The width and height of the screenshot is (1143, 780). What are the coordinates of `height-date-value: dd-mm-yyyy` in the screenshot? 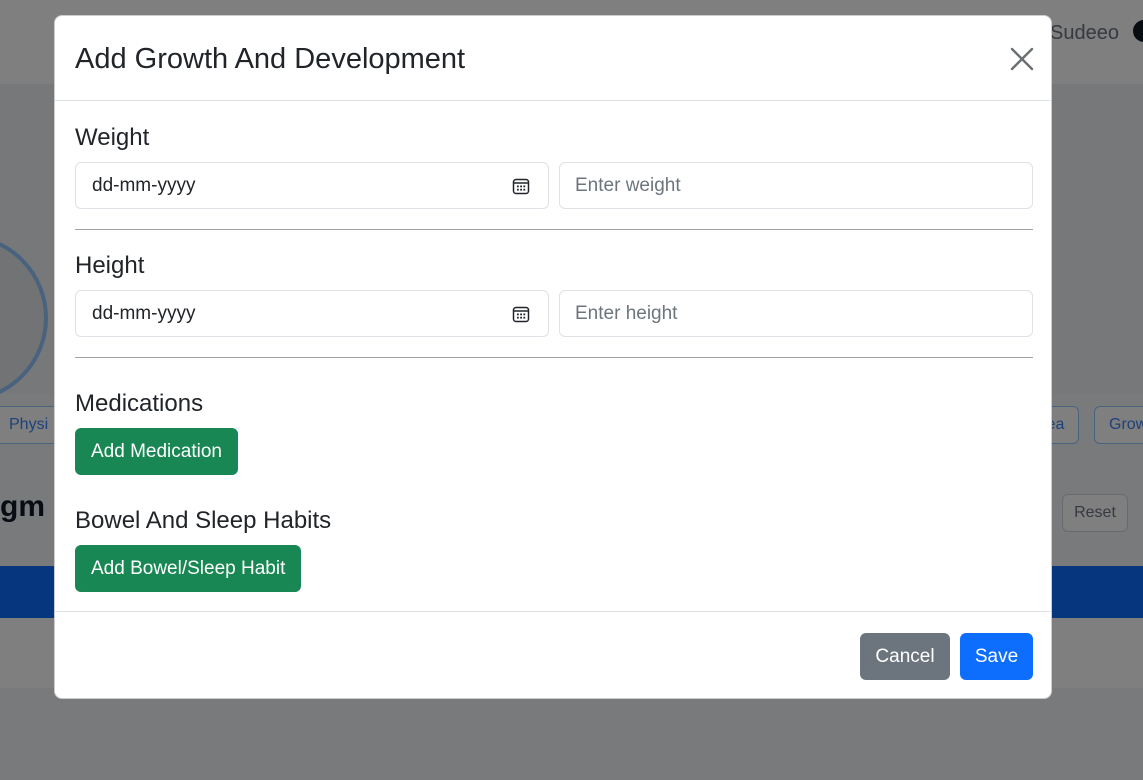 It's located at (144, 313).